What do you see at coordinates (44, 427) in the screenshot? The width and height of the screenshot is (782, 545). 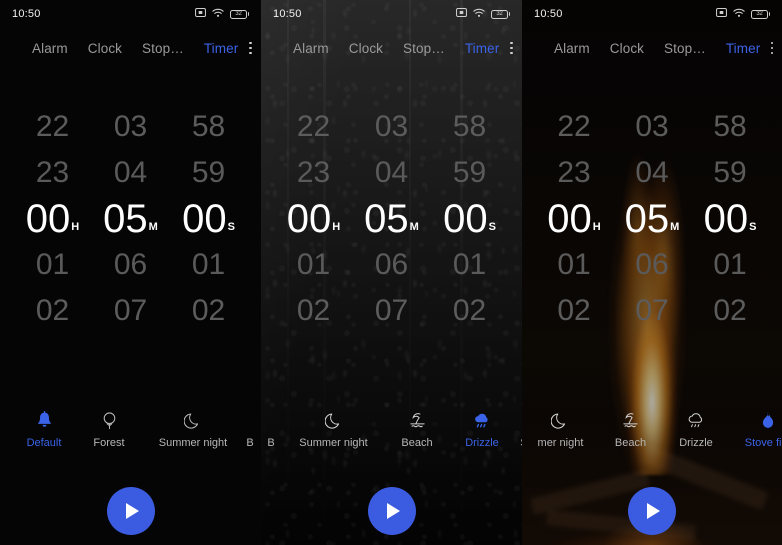 I see `sound-option-default: Default` at bounding box center [44, 427].